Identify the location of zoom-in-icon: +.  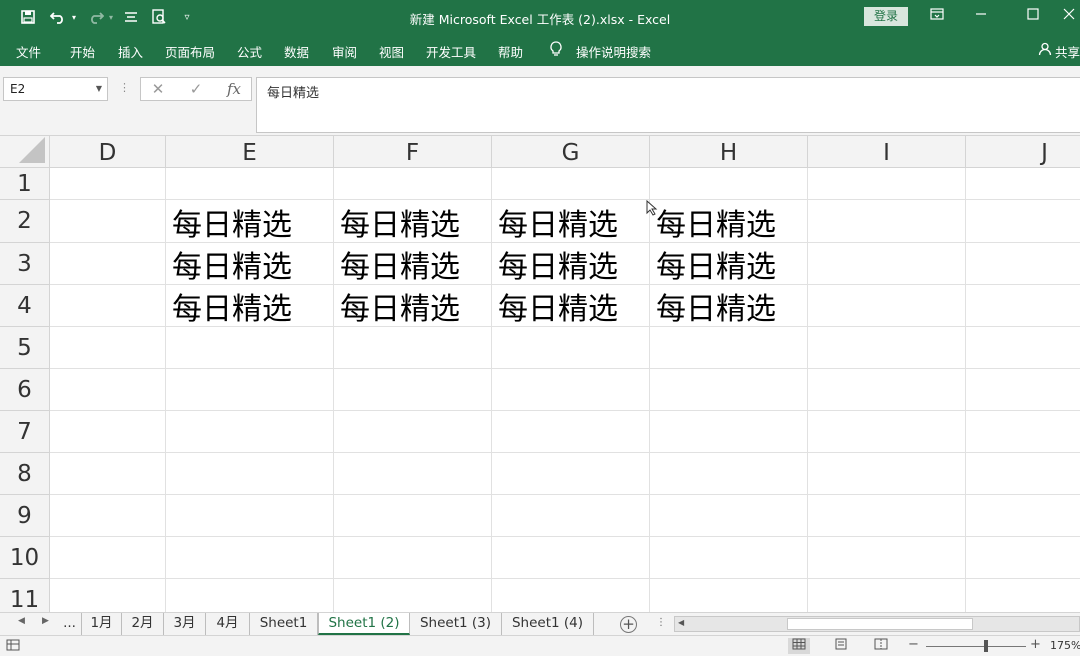
(1035, 644).